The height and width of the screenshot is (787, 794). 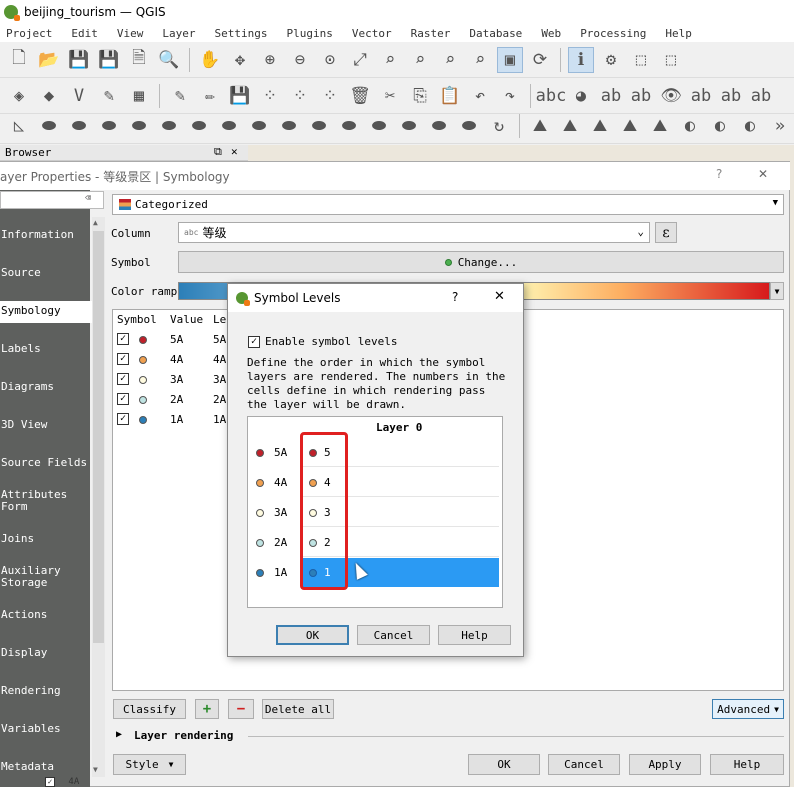 I want to click on sidebar-item-auxiliary-storage: Auxiliary Storage, so click(x=45, y=575).